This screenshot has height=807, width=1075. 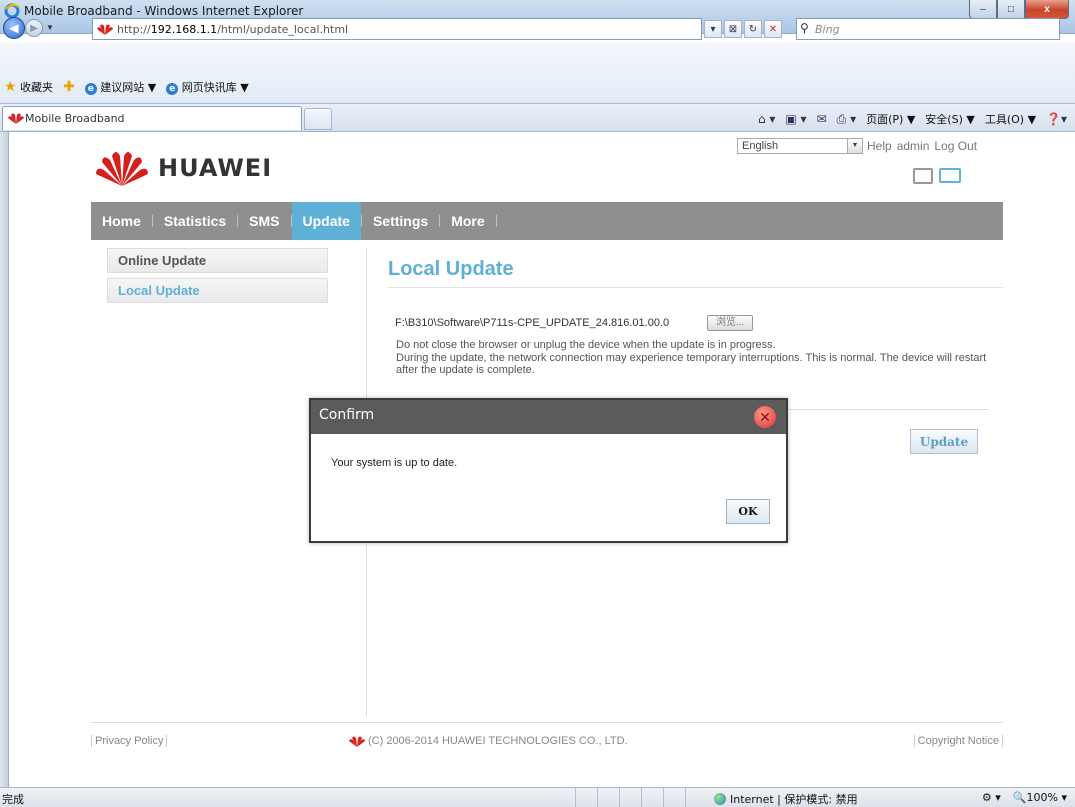 I want to click on dialog-message: Your system is up to date., so click(x=394, y=463).